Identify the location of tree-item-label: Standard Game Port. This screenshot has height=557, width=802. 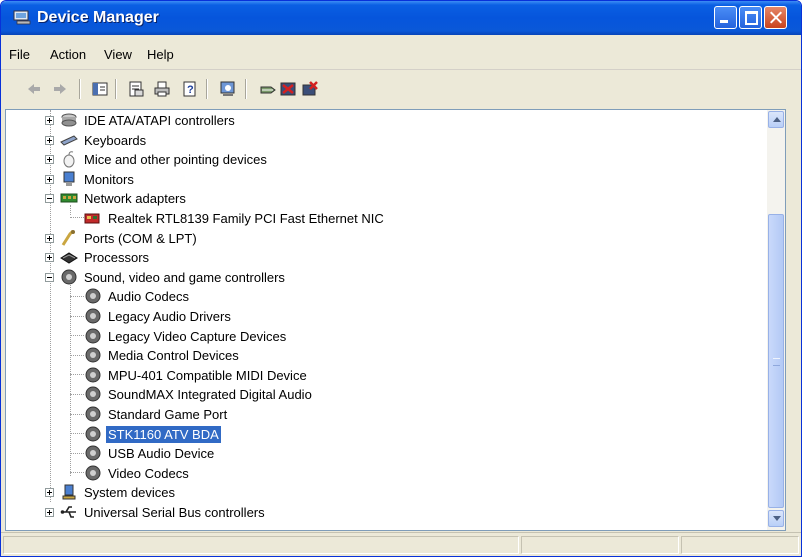
(168, 414).